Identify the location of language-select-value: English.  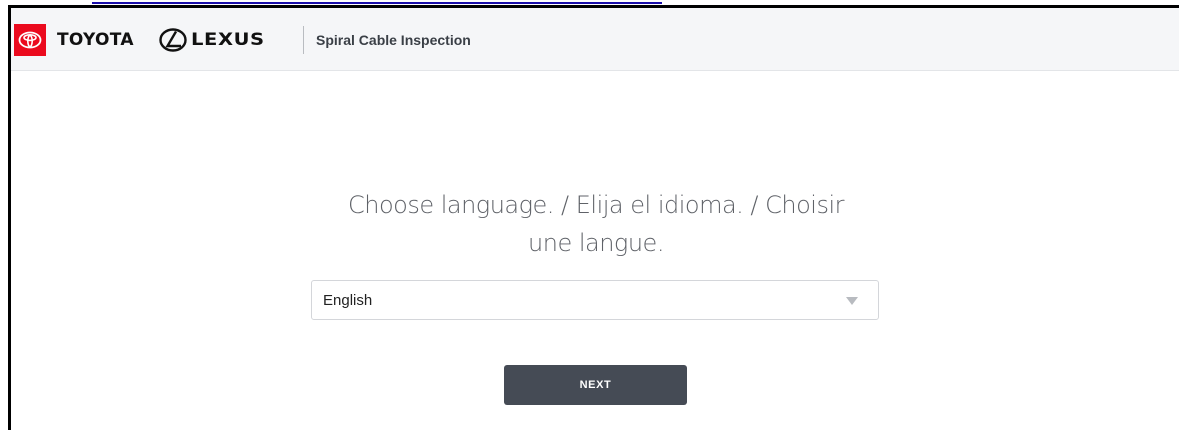
(348, 300).